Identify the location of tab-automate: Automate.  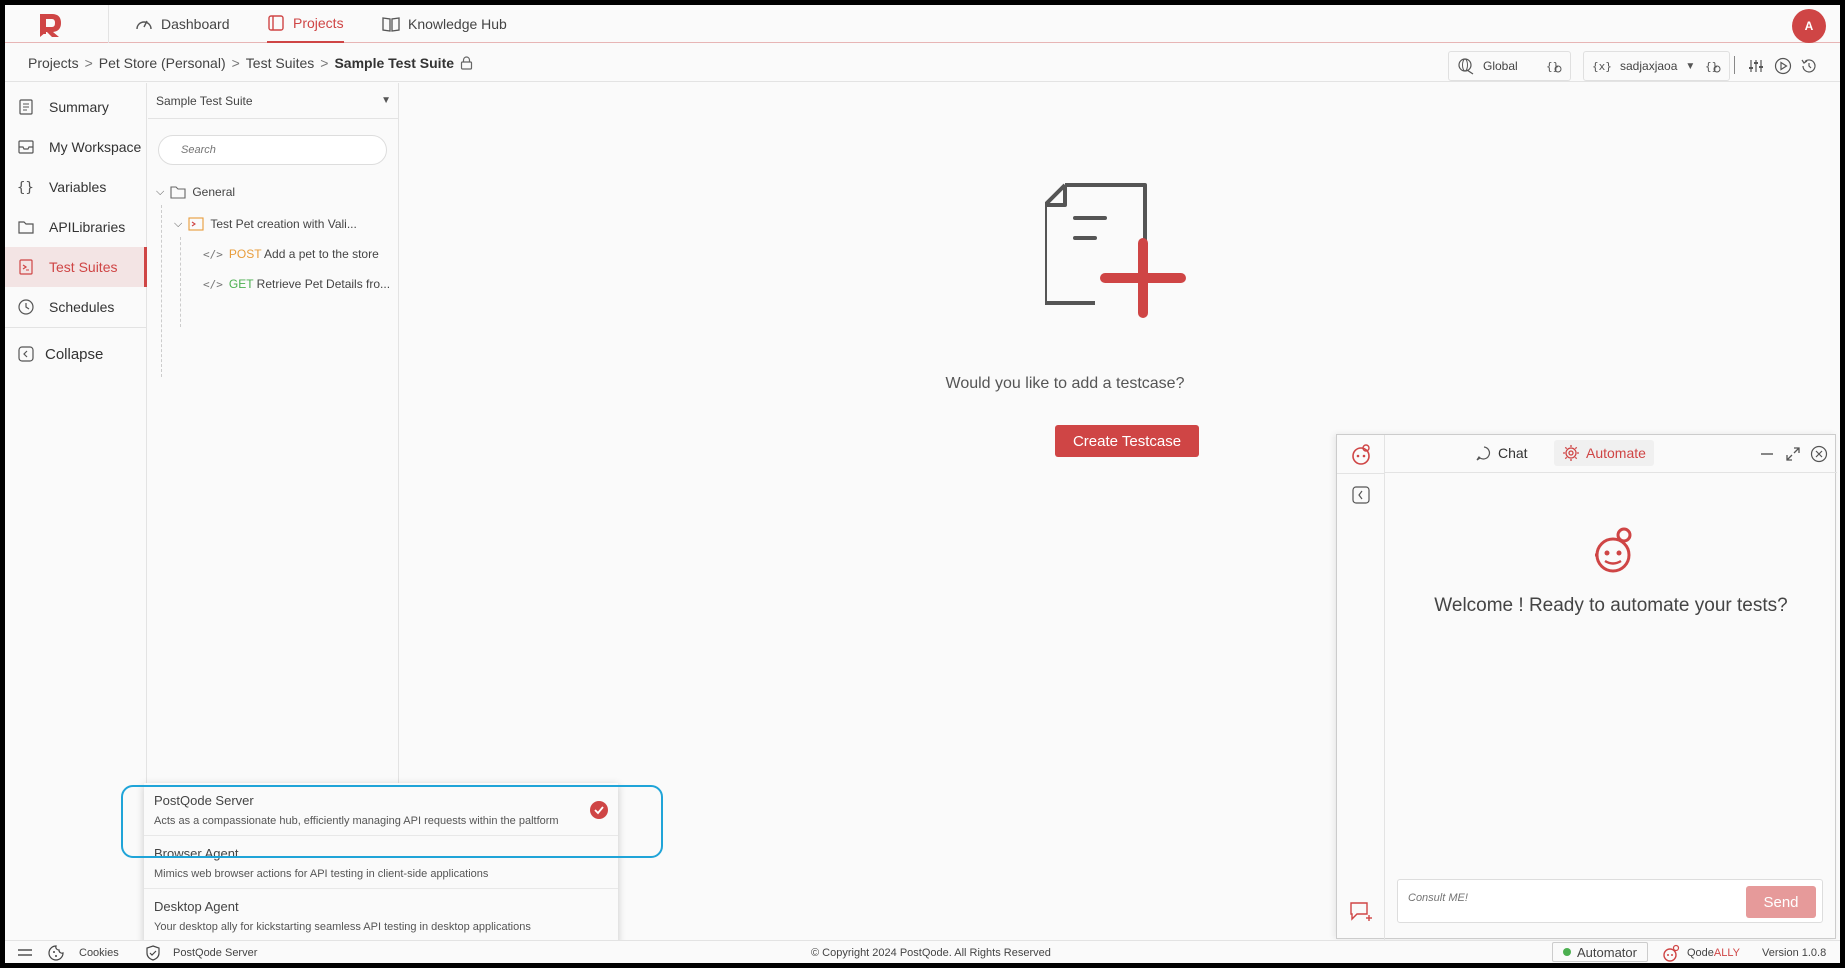
(1604, 453).